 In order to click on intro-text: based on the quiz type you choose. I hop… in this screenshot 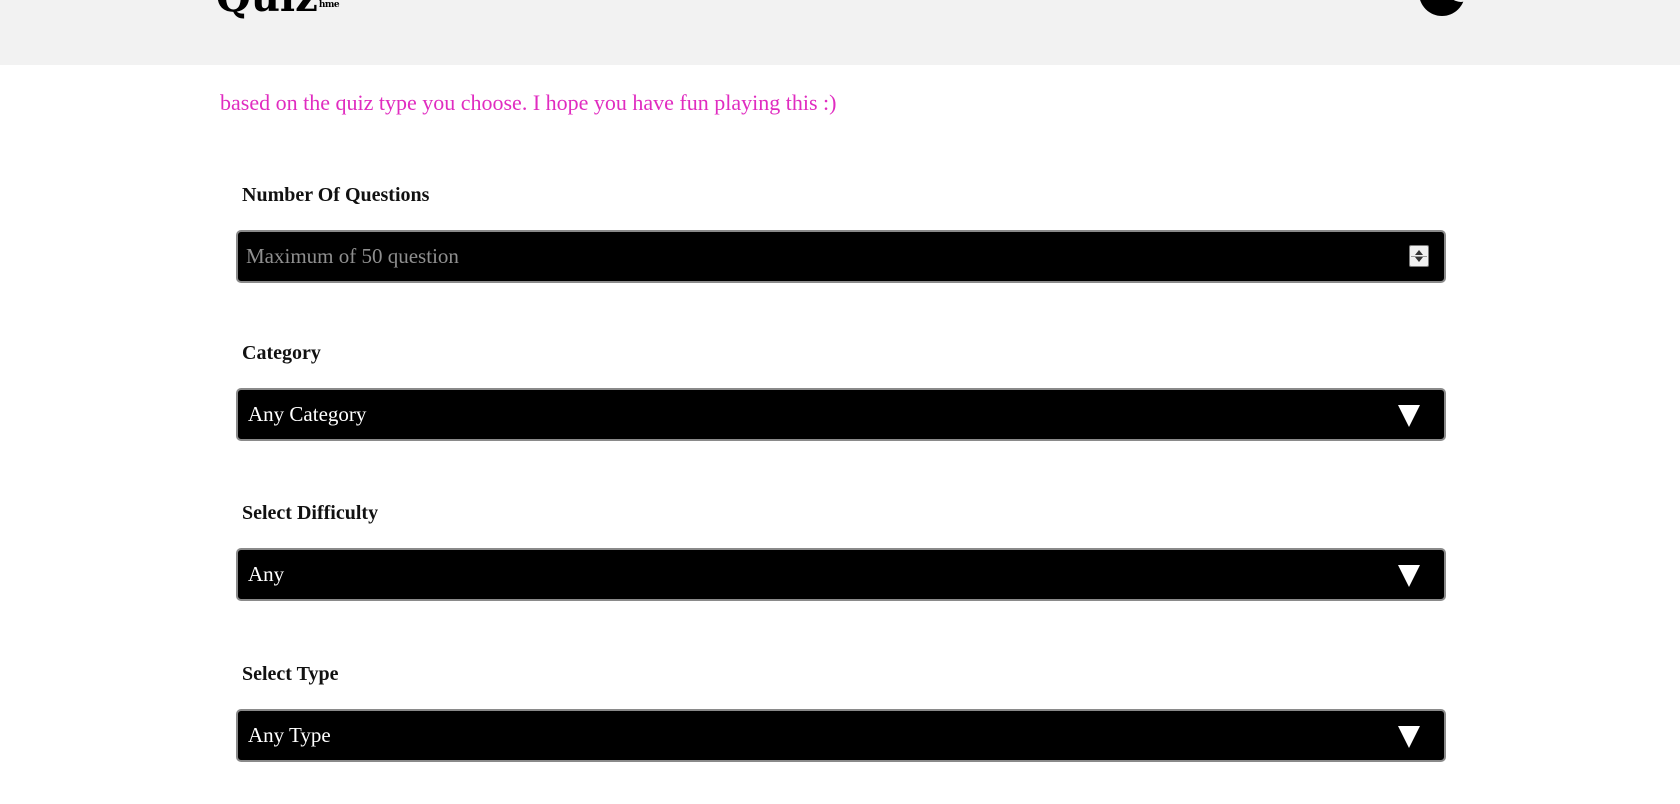, I will do `click(528, 102)`.